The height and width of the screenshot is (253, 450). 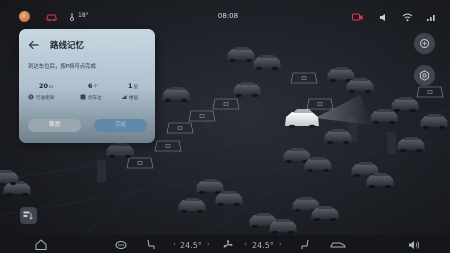 What do you see at coordinates (280, 244) in the screenshot?
I see `right-temp-up: ›` at bounding box center [280, 244].